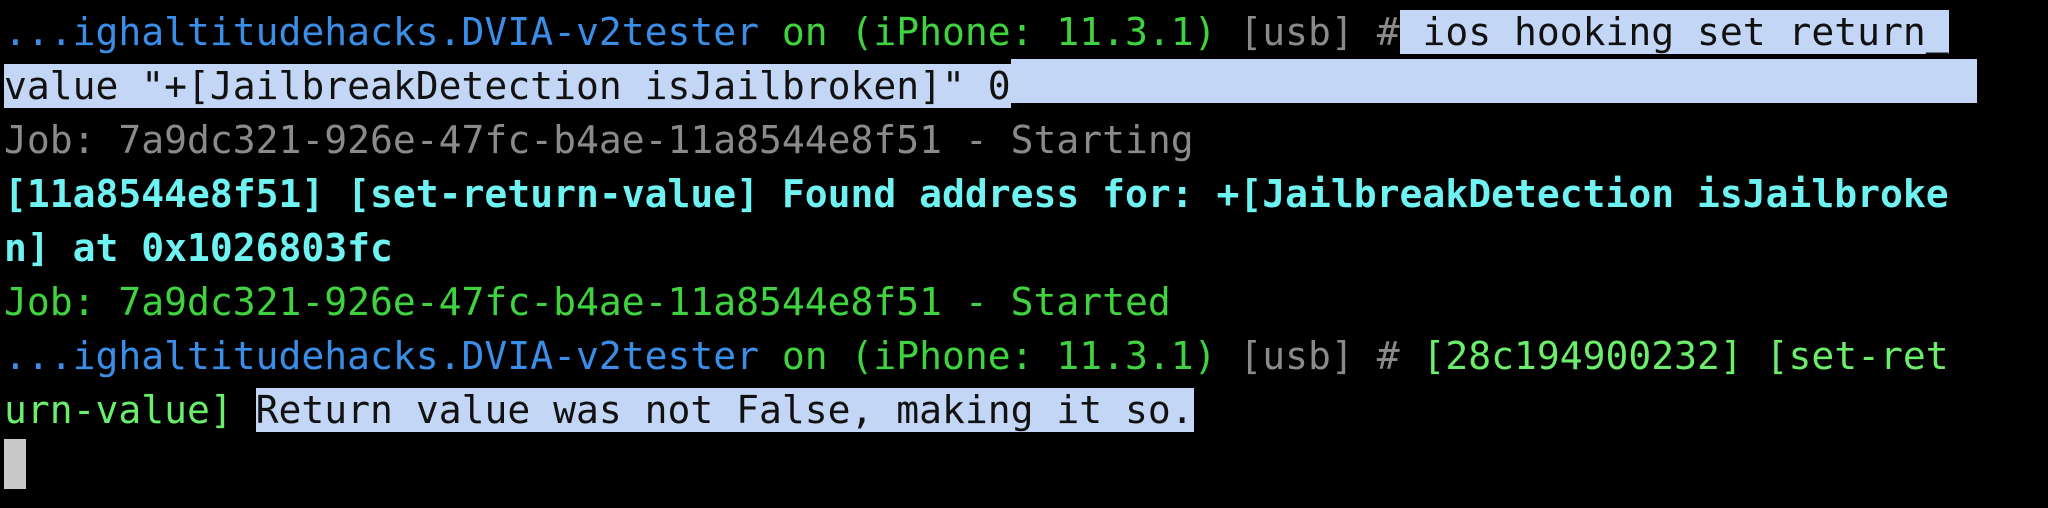  I want to click on device-info: on (iPhone: 11.3.1), so click(987, 32).